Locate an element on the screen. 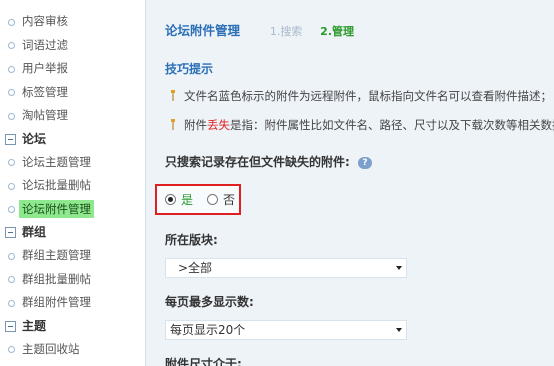 This screenshot has width=554, height=366. sidebar-item-forum-attachments: 论坛附件管理 is located at coordinates (72, 210).